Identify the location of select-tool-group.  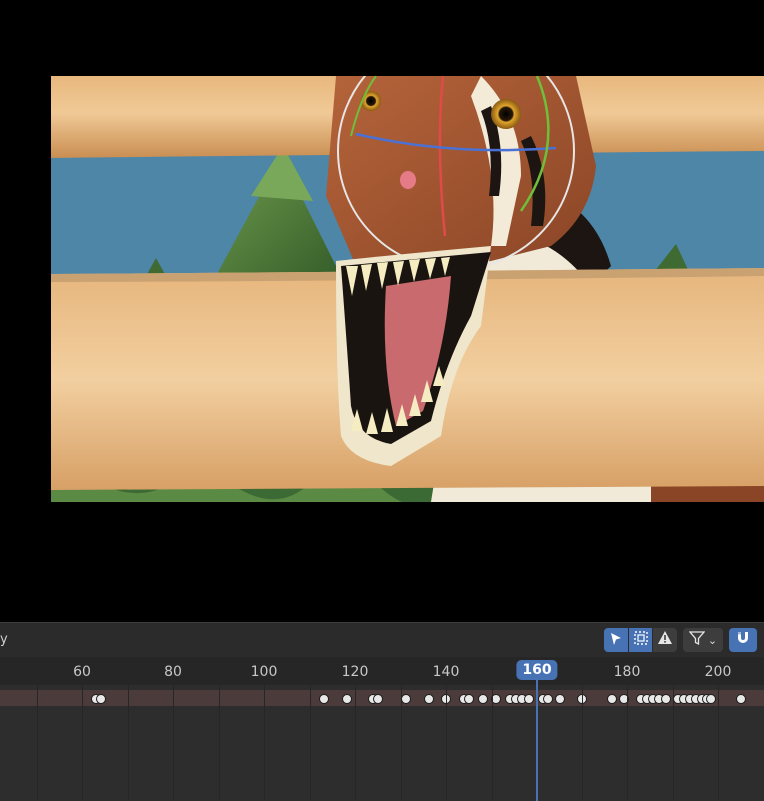
(640, 640).